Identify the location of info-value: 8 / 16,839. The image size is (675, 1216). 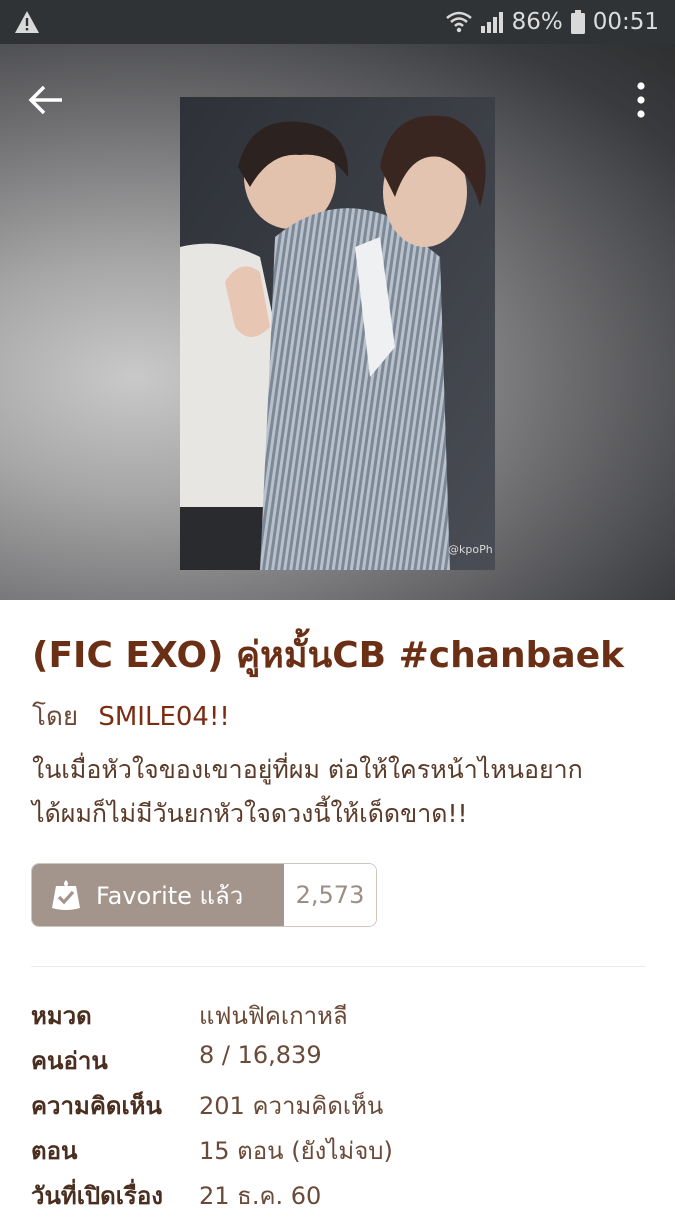
(260, 1055).